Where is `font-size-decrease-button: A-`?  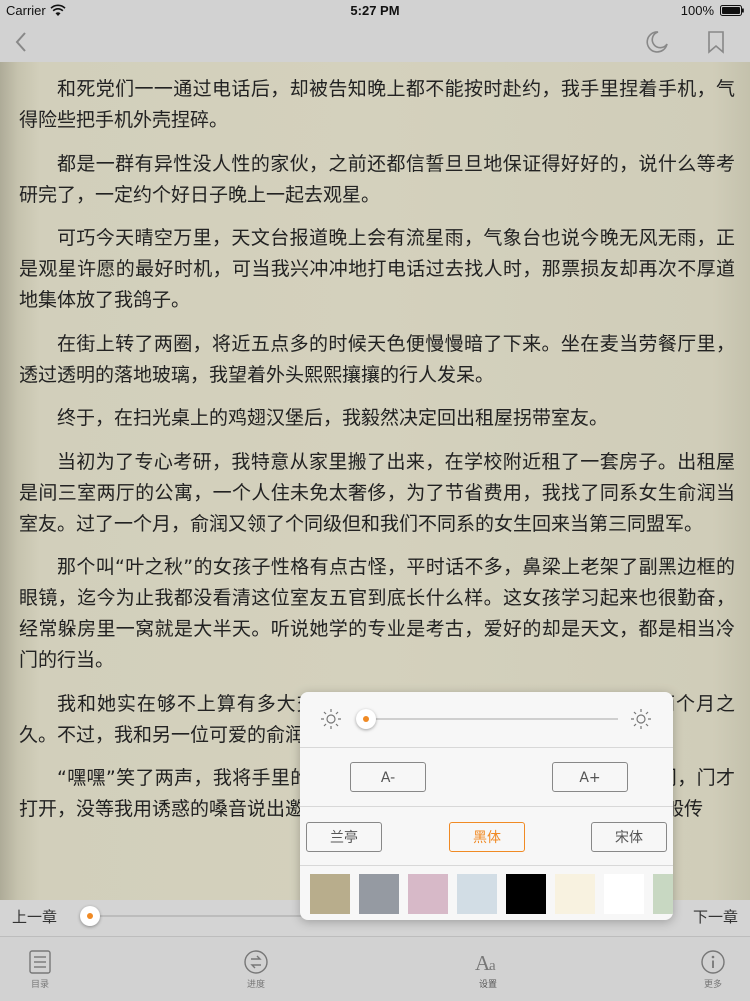
font-size-decrease-button: A- is located at coordinates (388, 777).